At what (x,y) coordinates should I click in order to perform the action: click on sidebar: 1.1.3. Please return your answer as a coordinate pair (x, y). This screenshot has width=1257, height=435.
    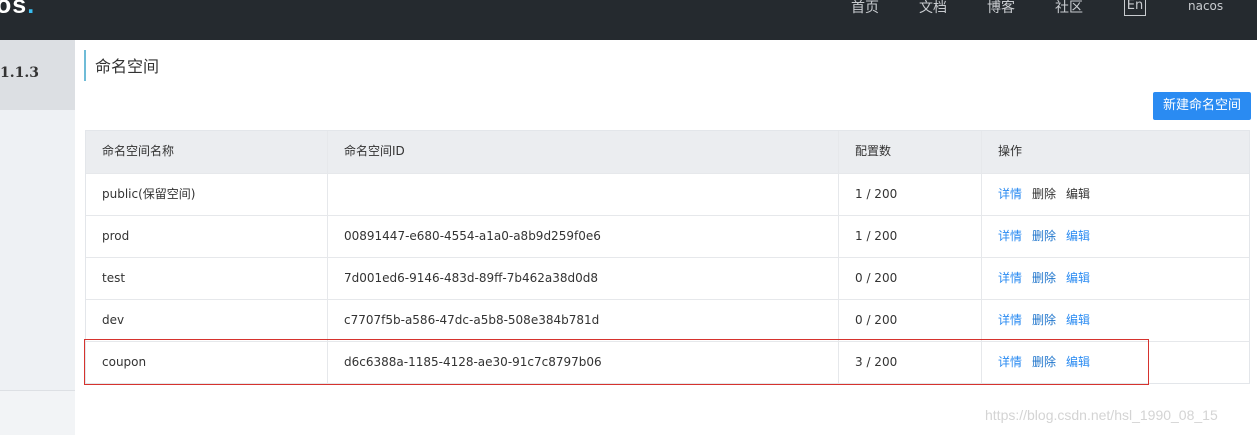
    Looking at the image, I should click on (37, 237).